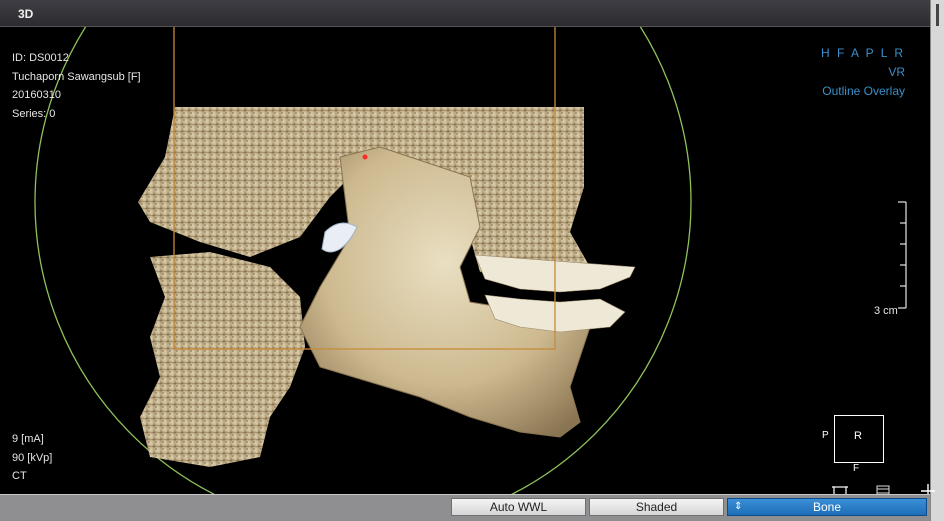  I want to click on outline-overlay-label: Outline Overlay, so click(863, 91).